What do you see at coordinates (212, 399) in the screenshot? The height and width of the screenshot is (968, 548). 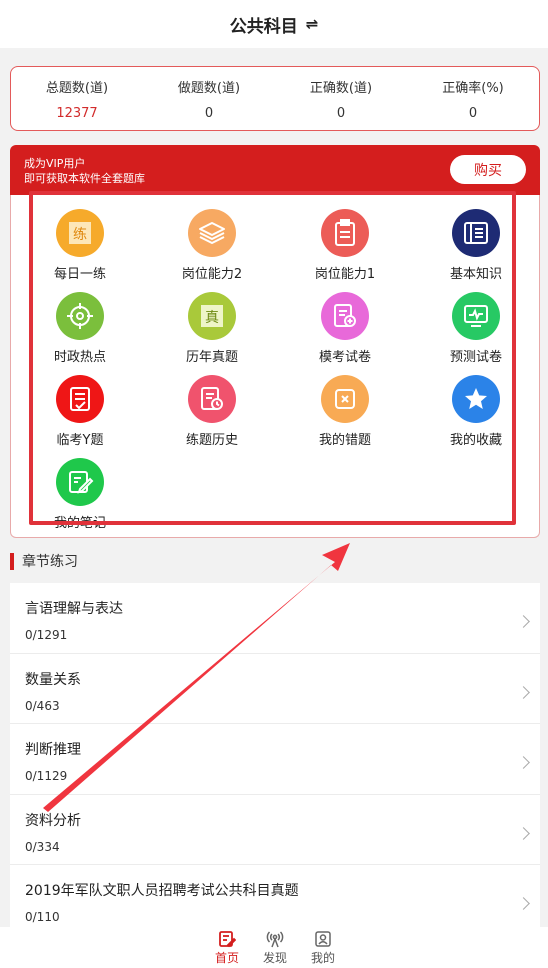 I see `history-icon` at bounding box center [212, 399].